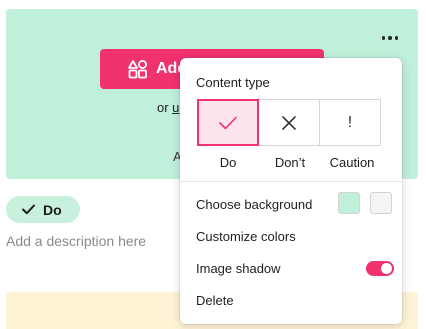 The height and width of the screenshot is (329, 426). What do you see at coordinates (381, 203) in the screenshot?
I see `background-swatch-gray` at bounding box center [381, 203].